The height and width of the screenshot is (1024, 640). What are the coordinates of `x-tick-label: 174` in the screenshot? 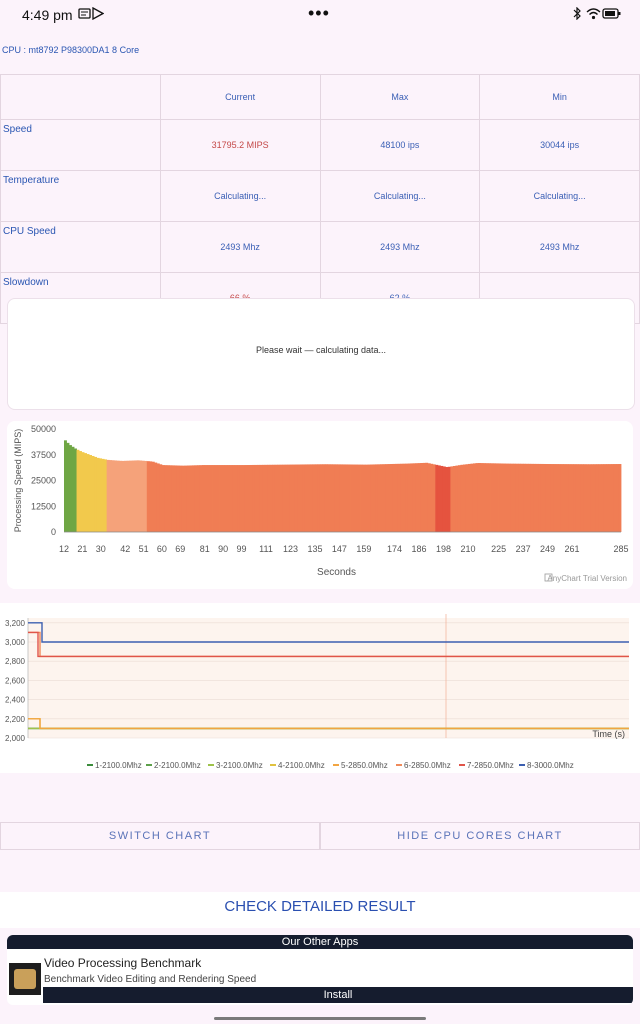 It's located at (394, 549).